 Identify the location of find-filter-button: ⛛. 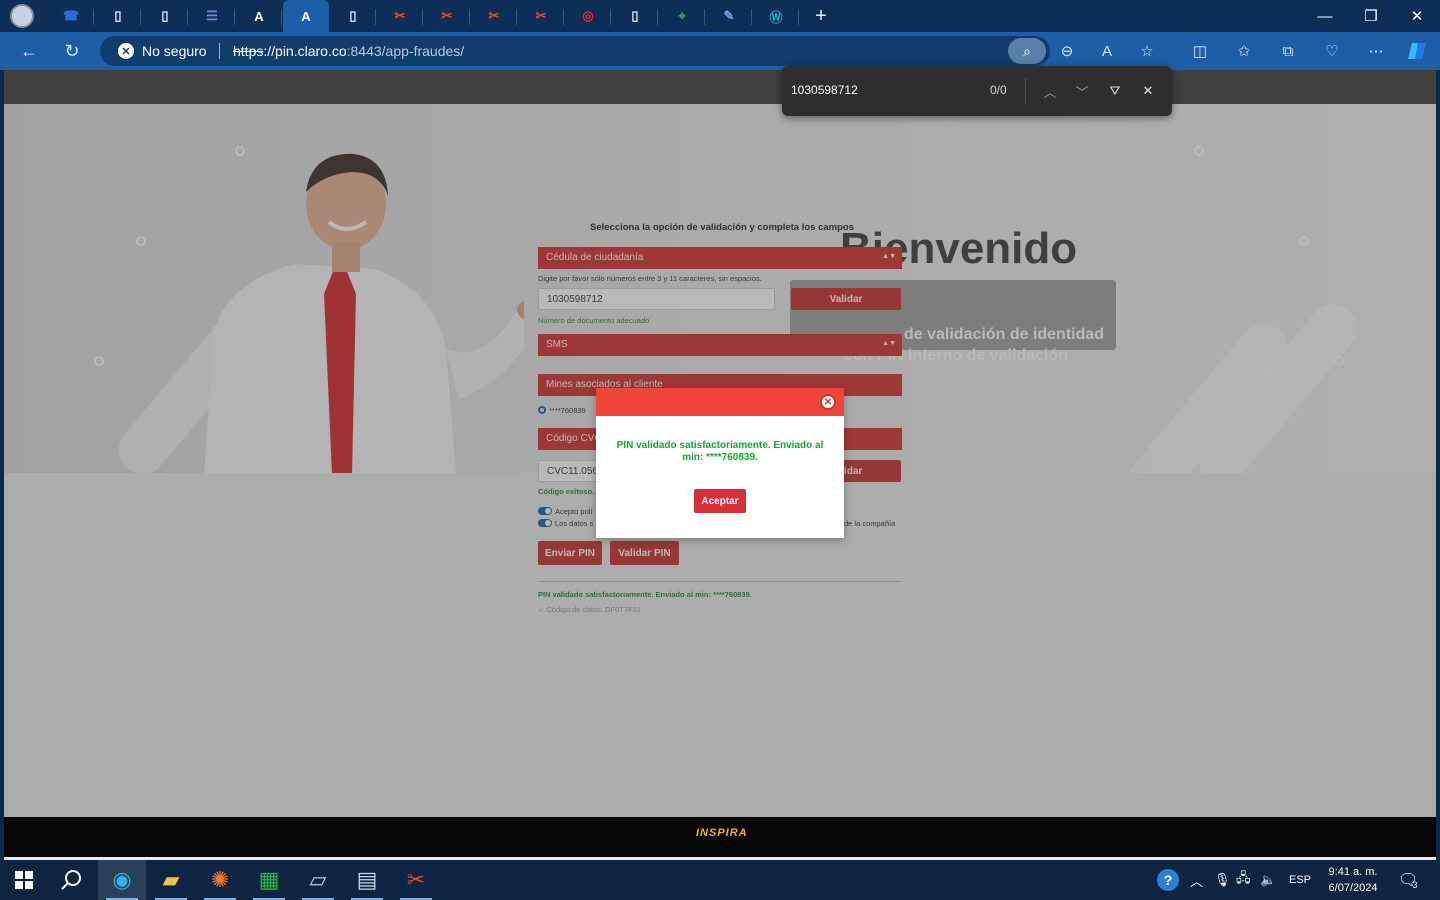
(1115, 91).